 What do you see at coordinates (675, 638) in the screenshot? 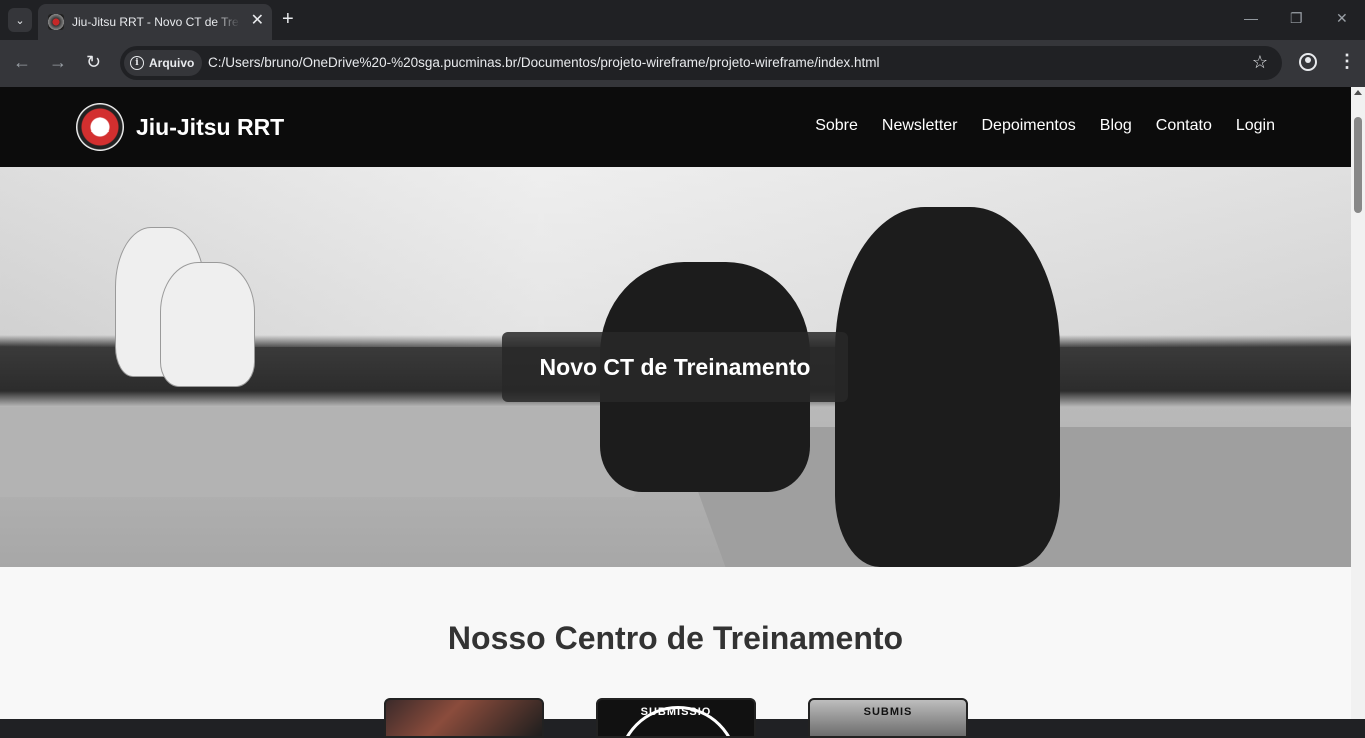
I see `section-title: Nosso Centro de Treinamento` at bounding box center [675, 638].